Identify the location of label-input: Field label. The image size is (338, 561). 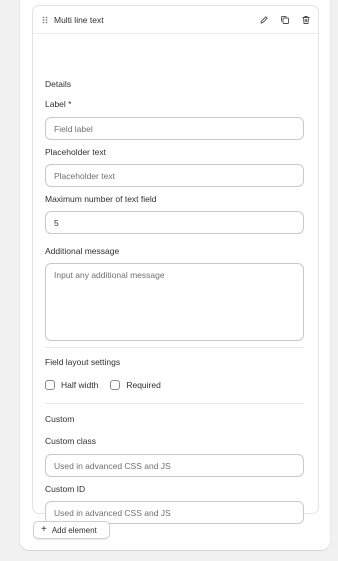
(174, 128).